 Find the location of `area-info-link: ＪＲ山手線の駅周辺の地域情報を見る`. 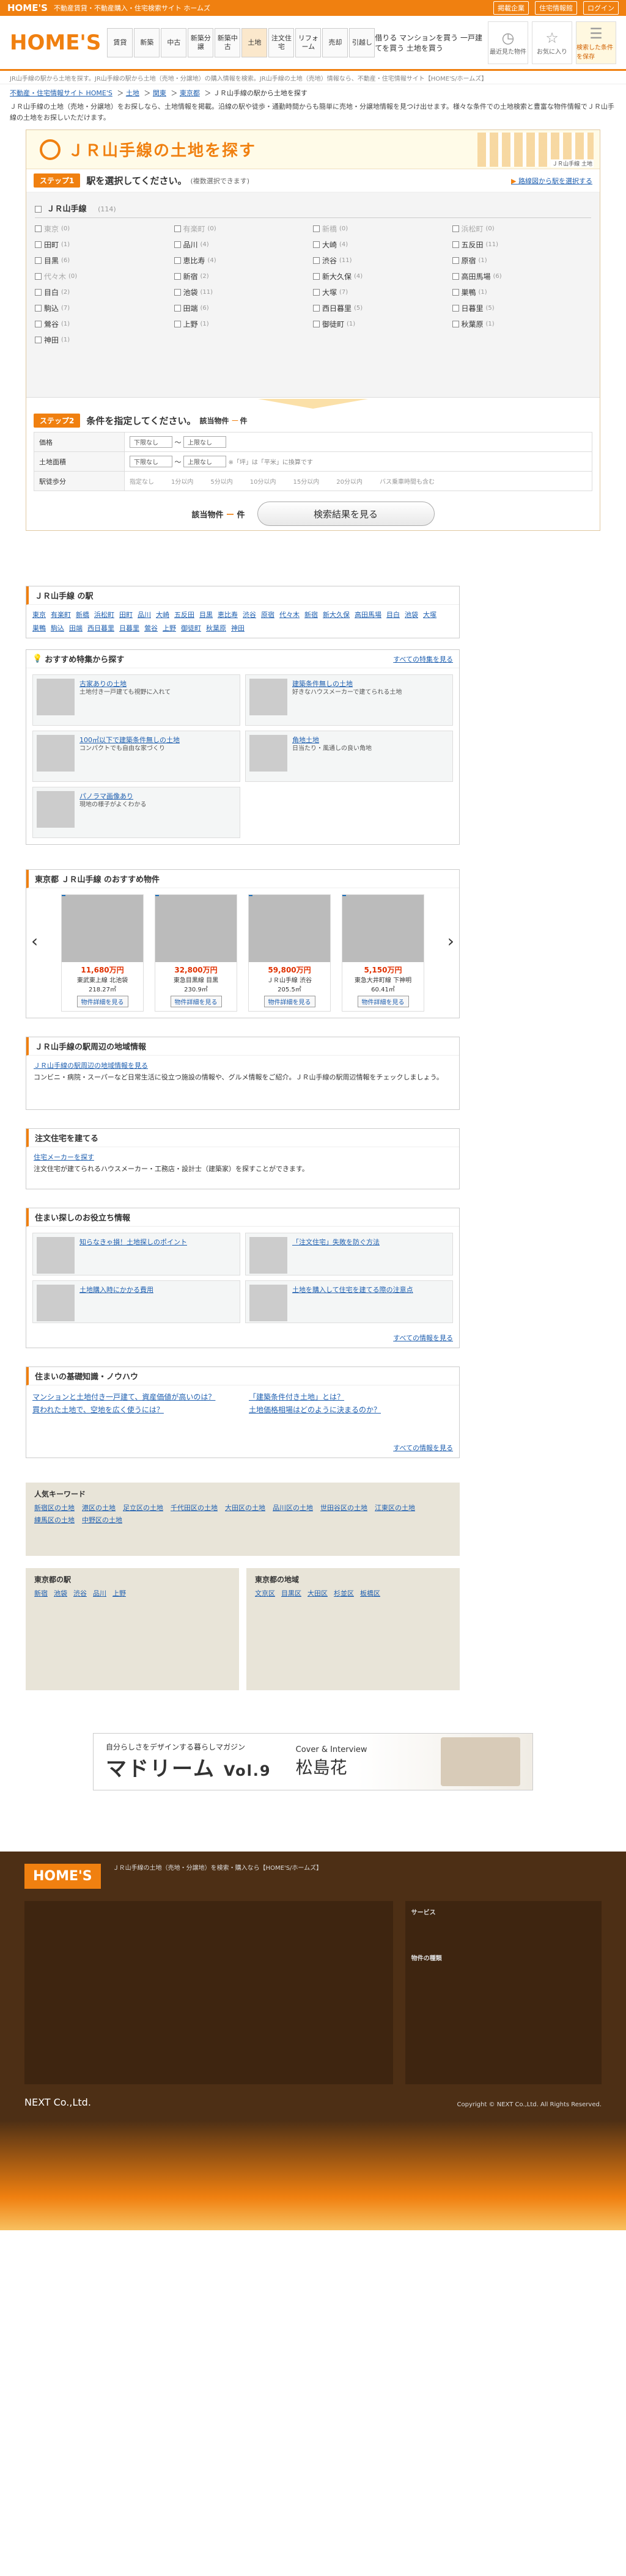

area-info-link: ＪＲ山手線の駅周辺の地域情報を見る is located at coordinates (91, 1066).